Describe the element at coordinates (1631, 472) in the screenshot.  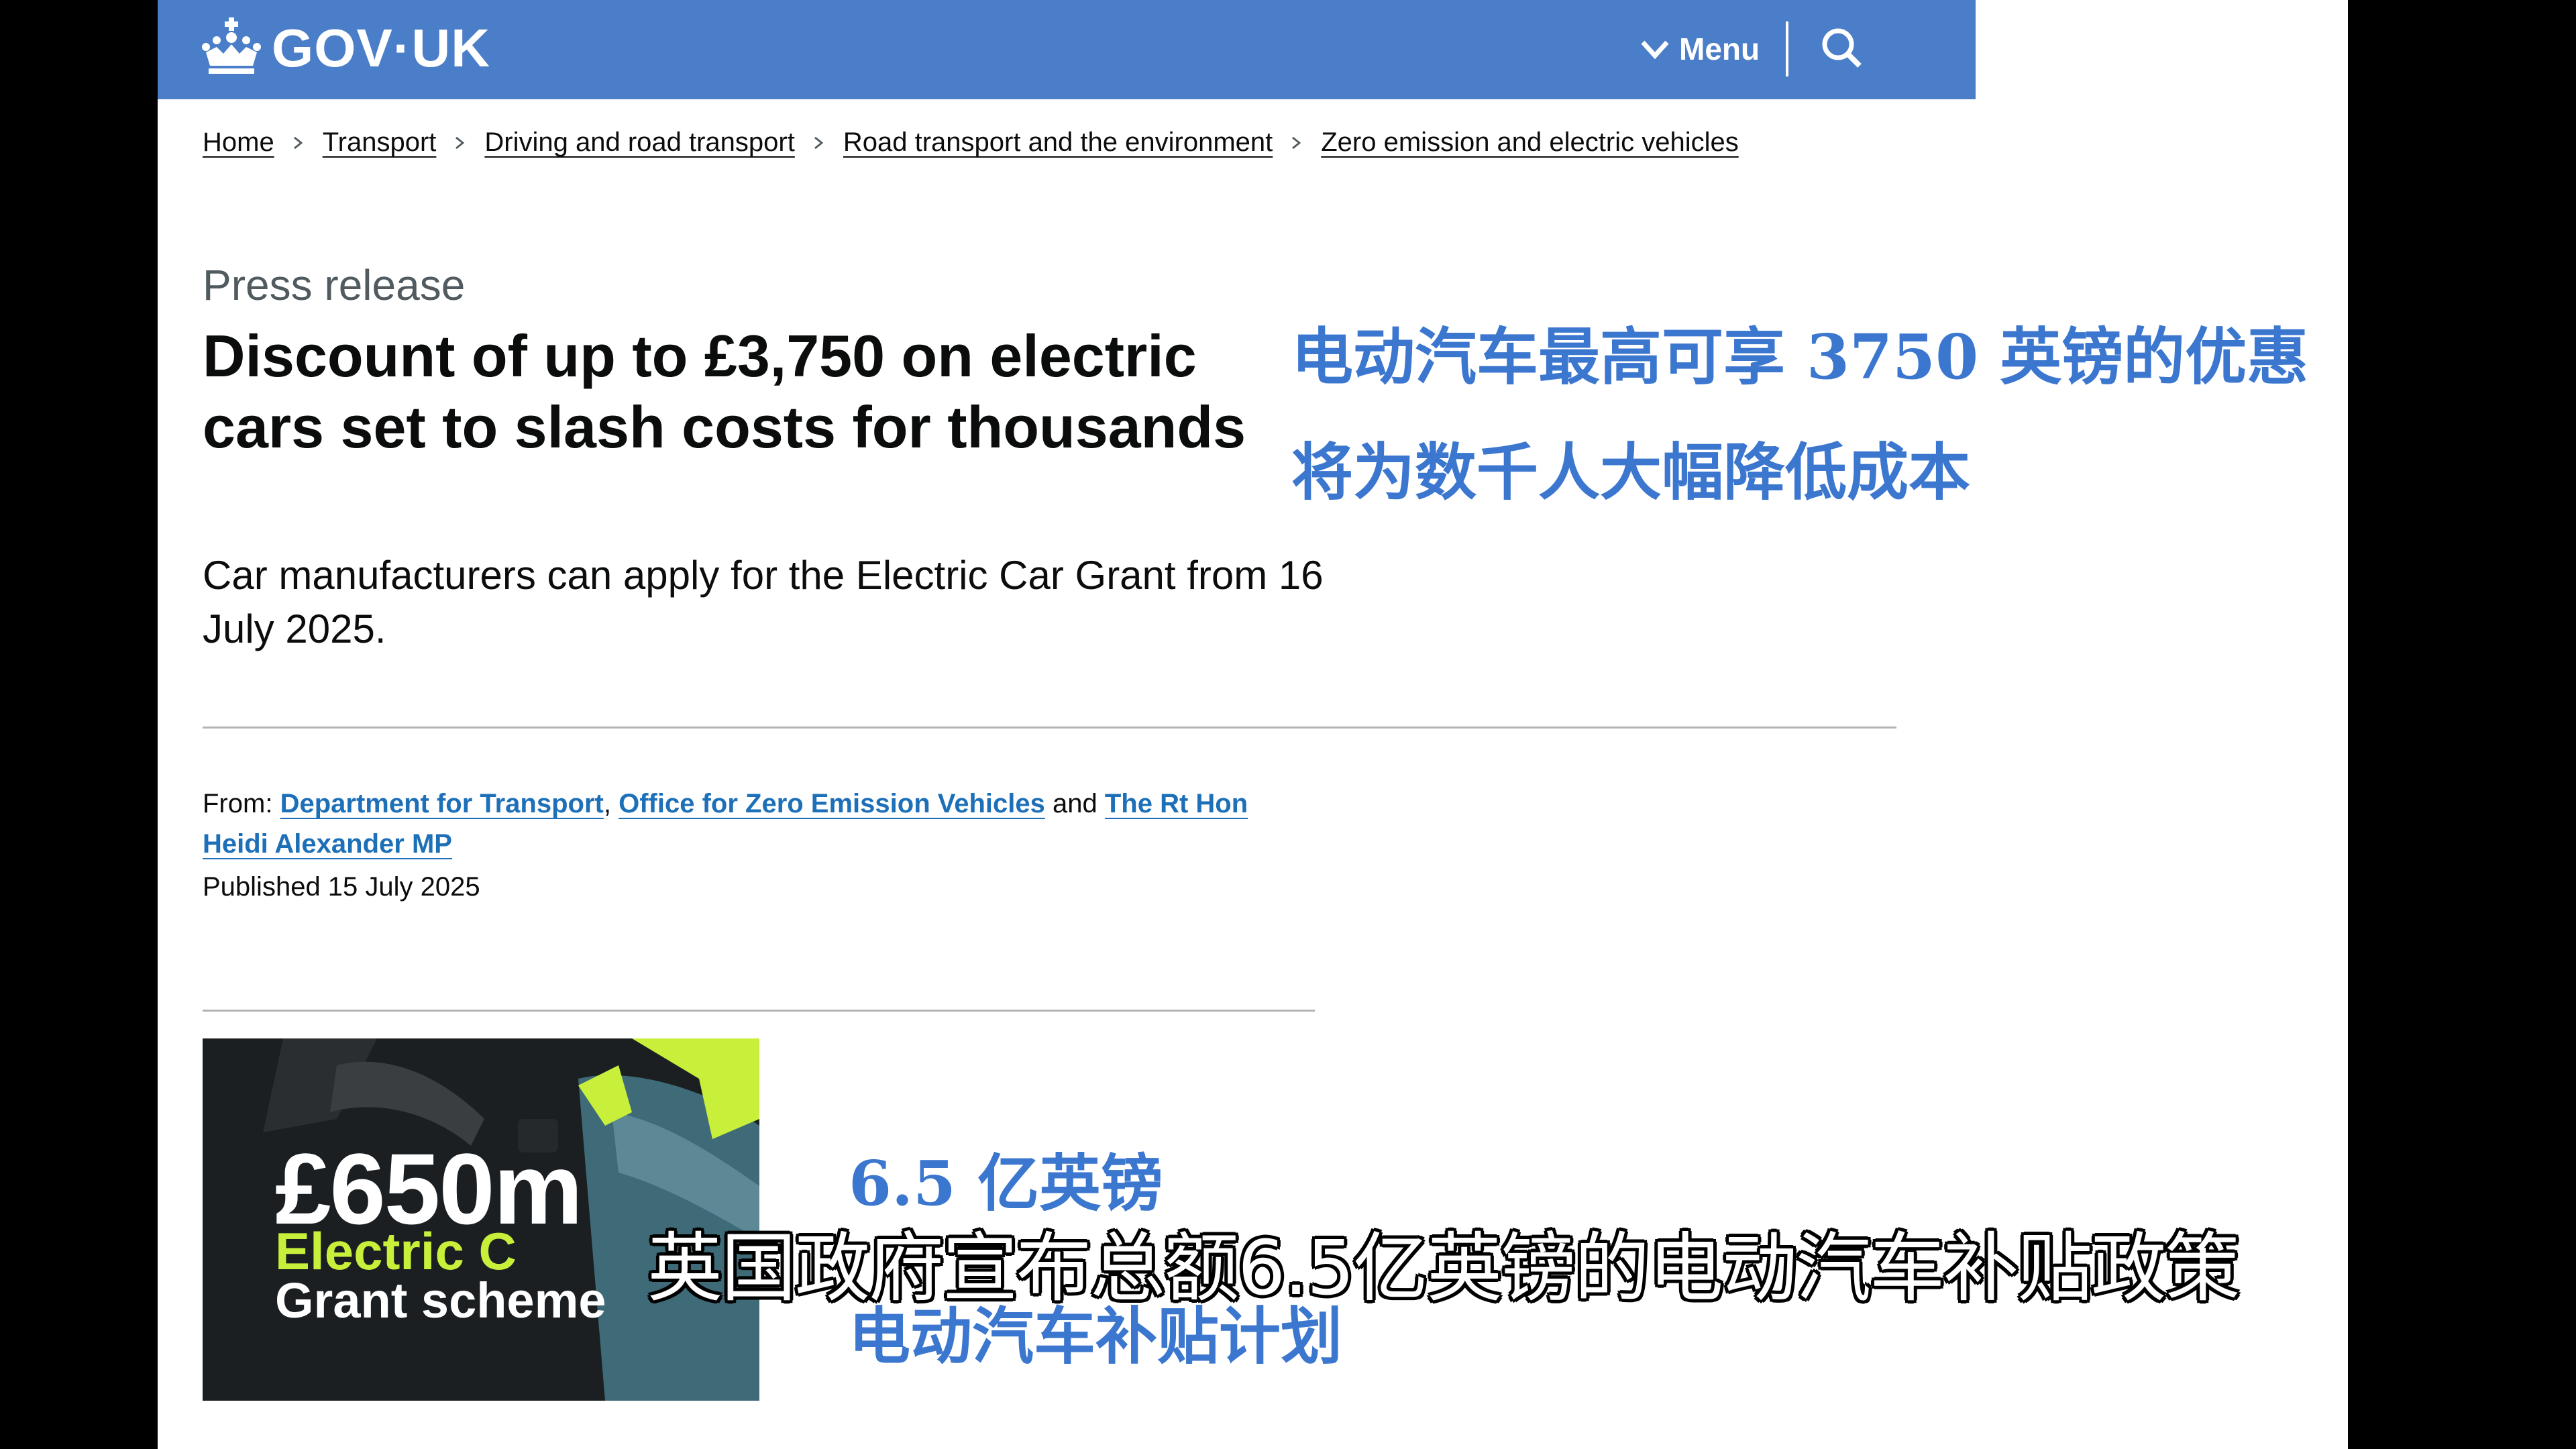
I see `overlay-title-cn-line2: 将为数千人大幅降低成本` at that location.